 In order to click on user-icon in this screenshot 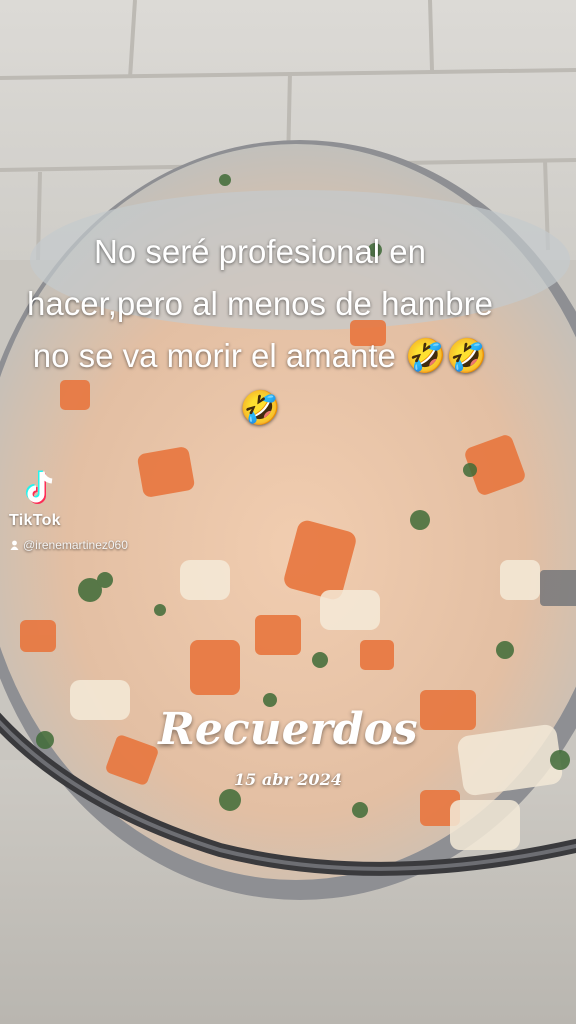, I will do `click(14, 545)`.